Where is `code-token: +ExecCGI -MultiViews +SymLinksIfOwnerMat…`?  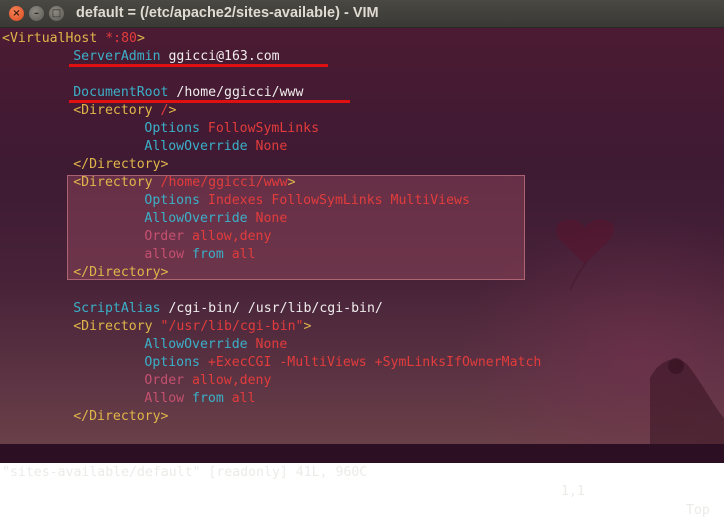
code-token: +ExecCGI -MultiViews +SymLinksIfOwnerMat… is located at coordinates (370, 362).